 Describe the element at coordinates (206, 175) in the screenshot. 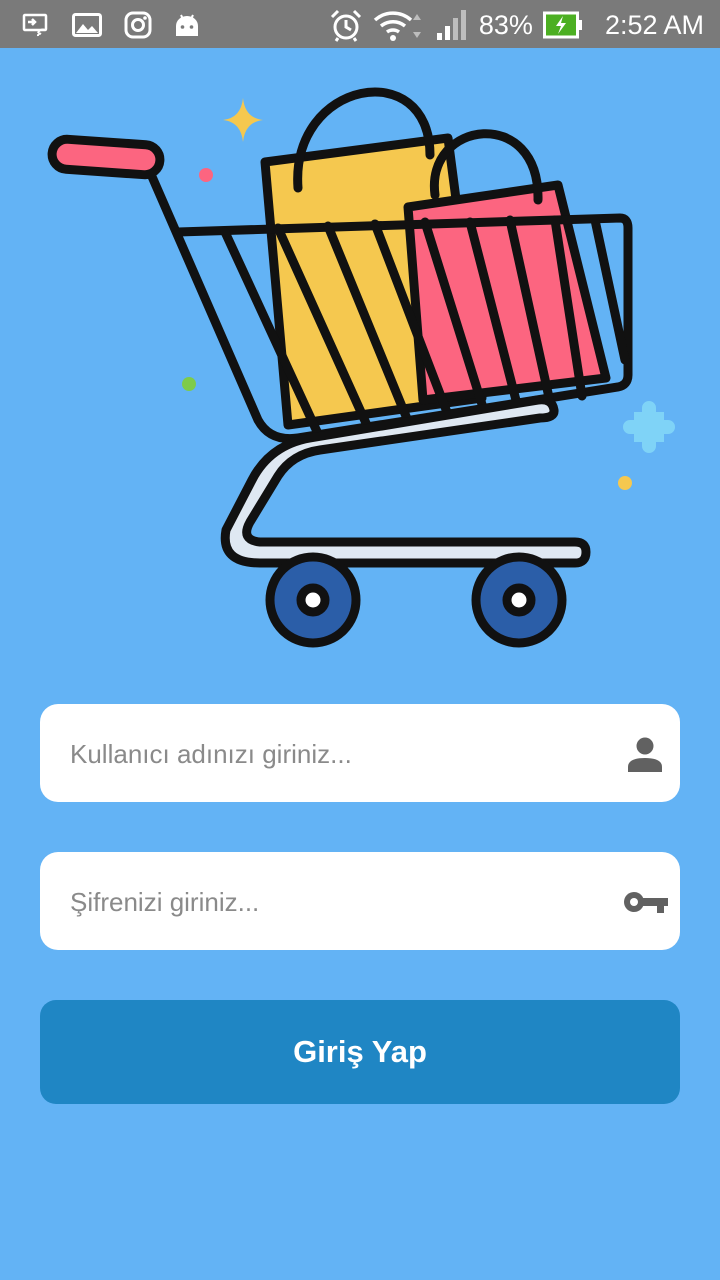

I see `dot-pink` at that location.